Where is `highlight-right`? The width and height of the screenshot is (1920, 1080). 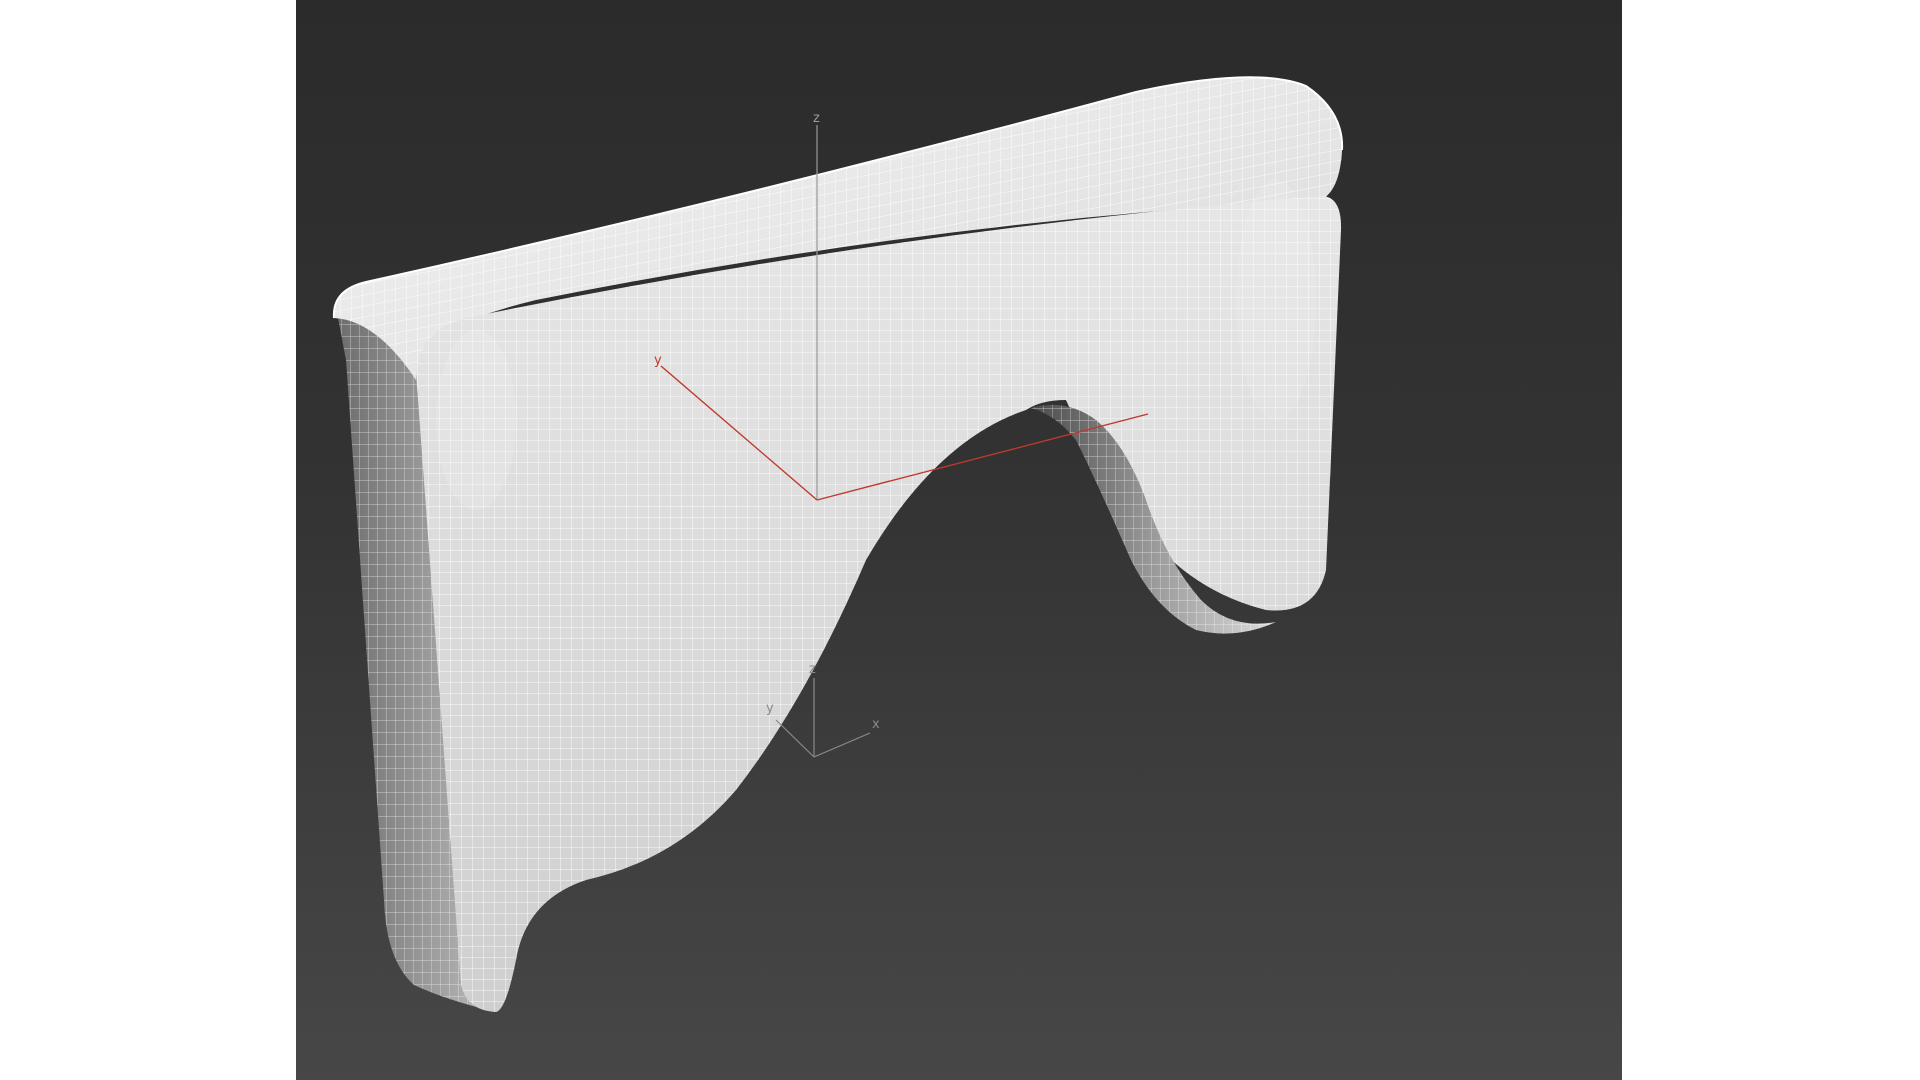
highlight-right is located at coordinates (1276, 300).